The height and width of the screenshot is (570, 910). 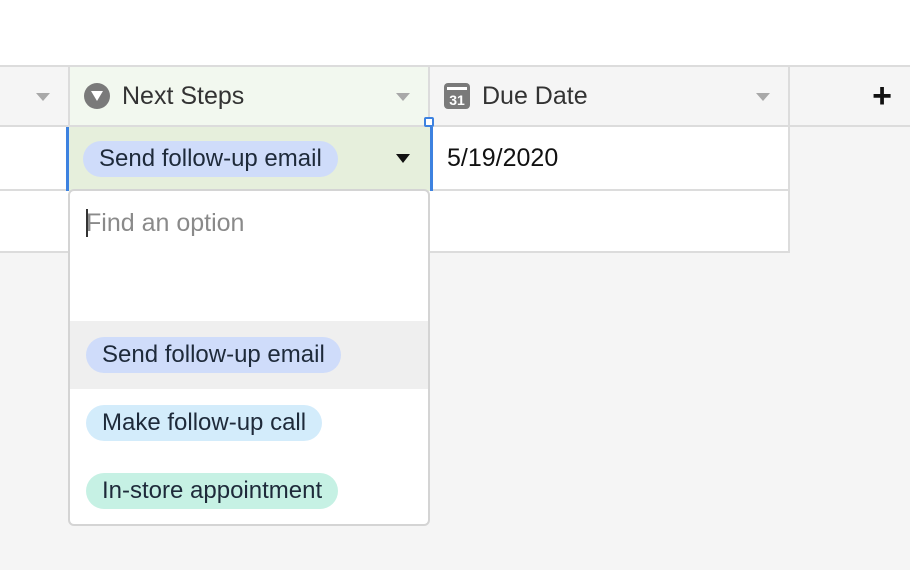 I want to click on option-pill: In-store appointment, so click(x=212, y=491).